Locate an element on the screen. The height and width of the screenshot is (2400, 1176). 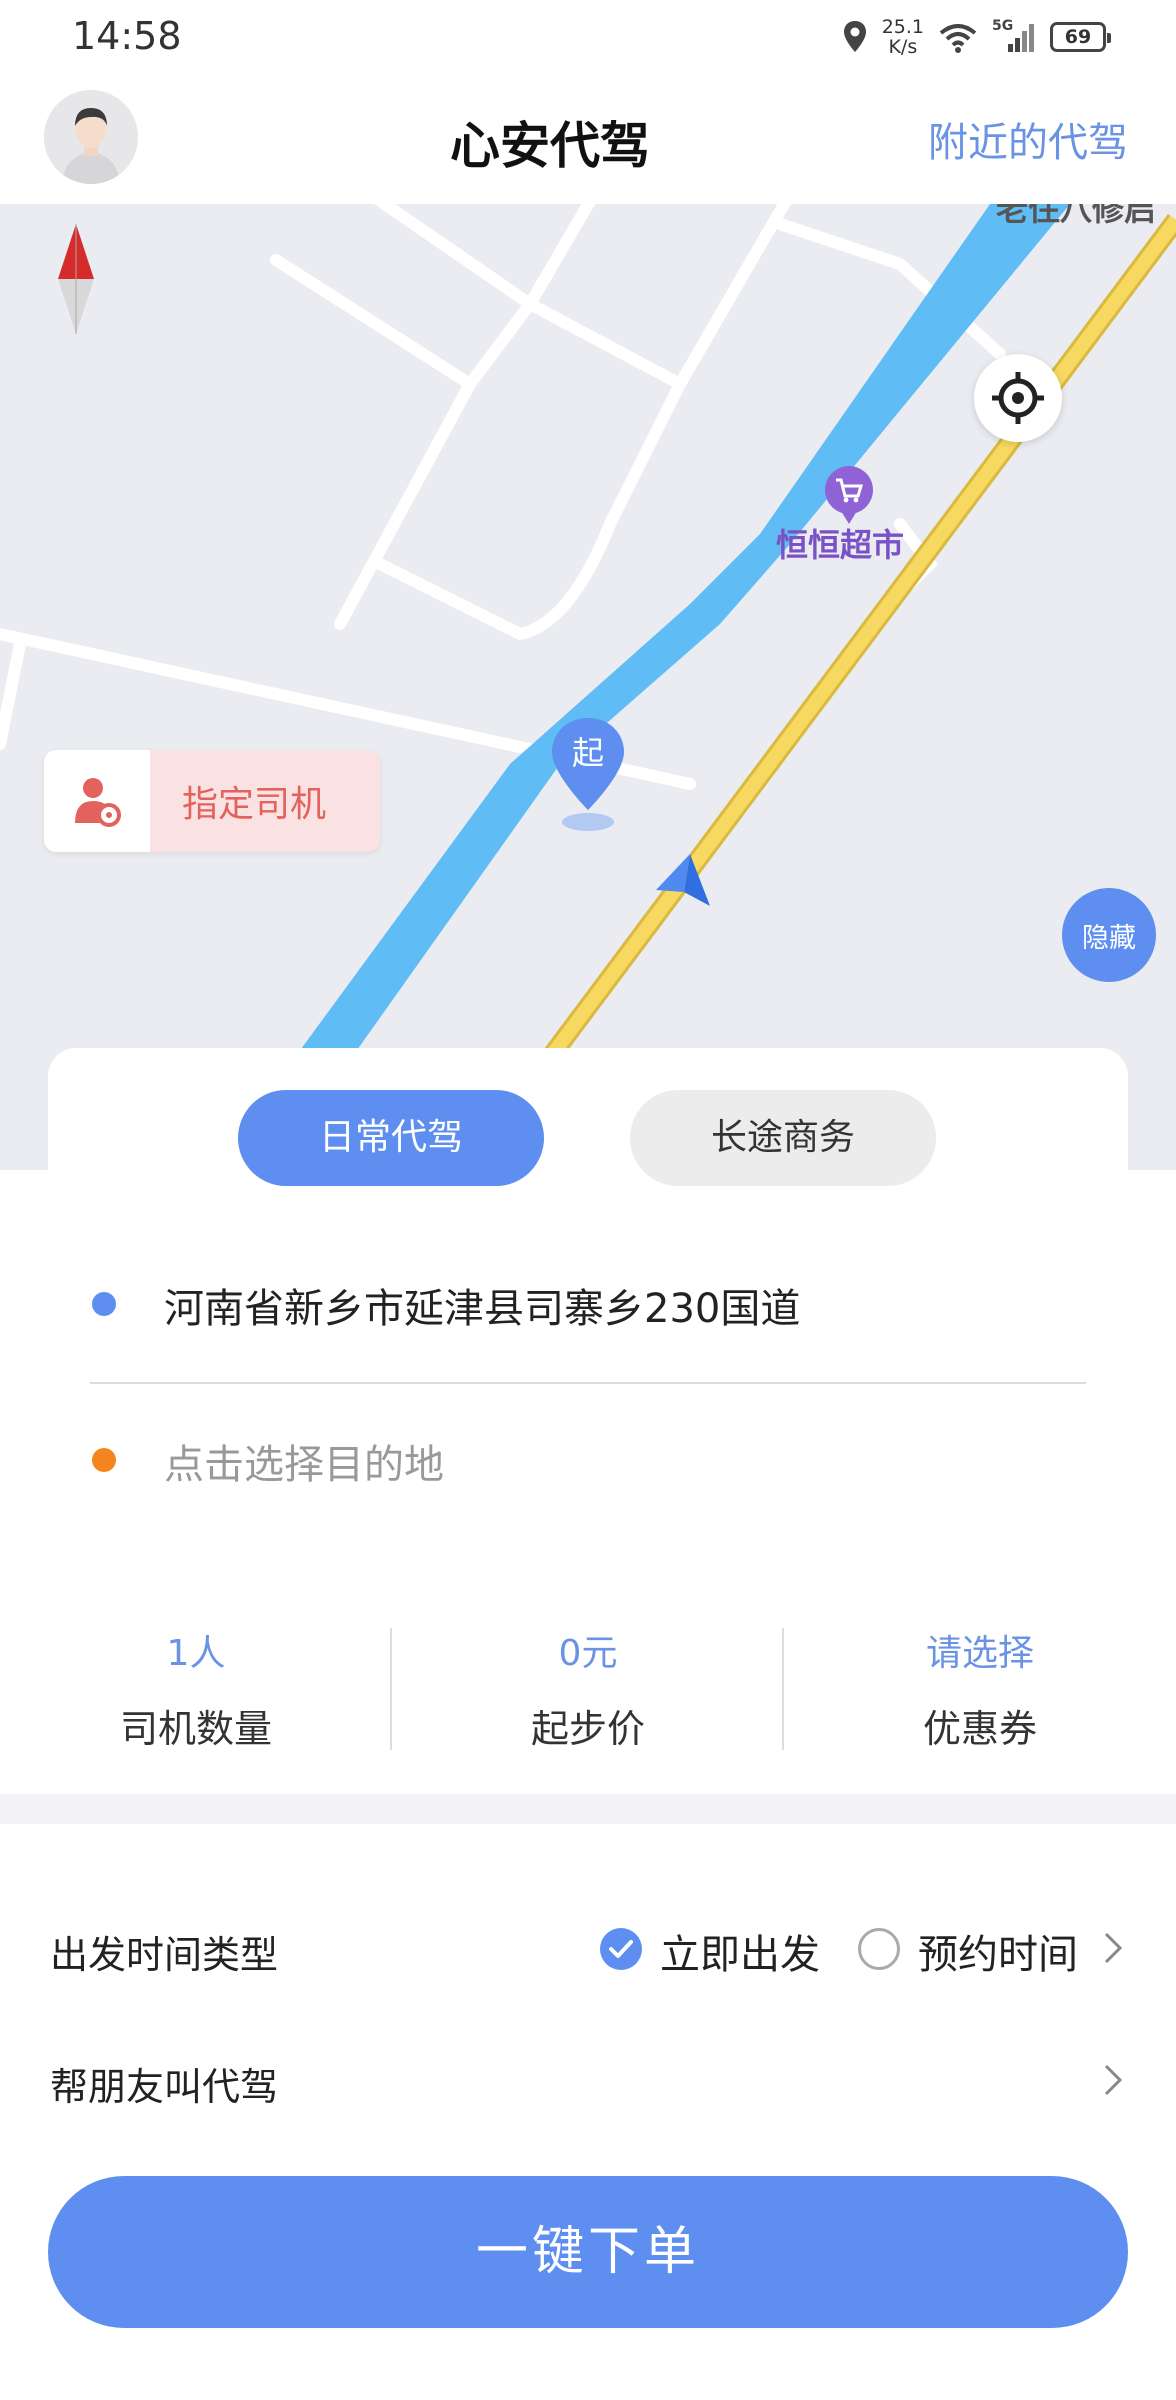
hide-button: 隐藏 is located at coordinates (1109, 935).